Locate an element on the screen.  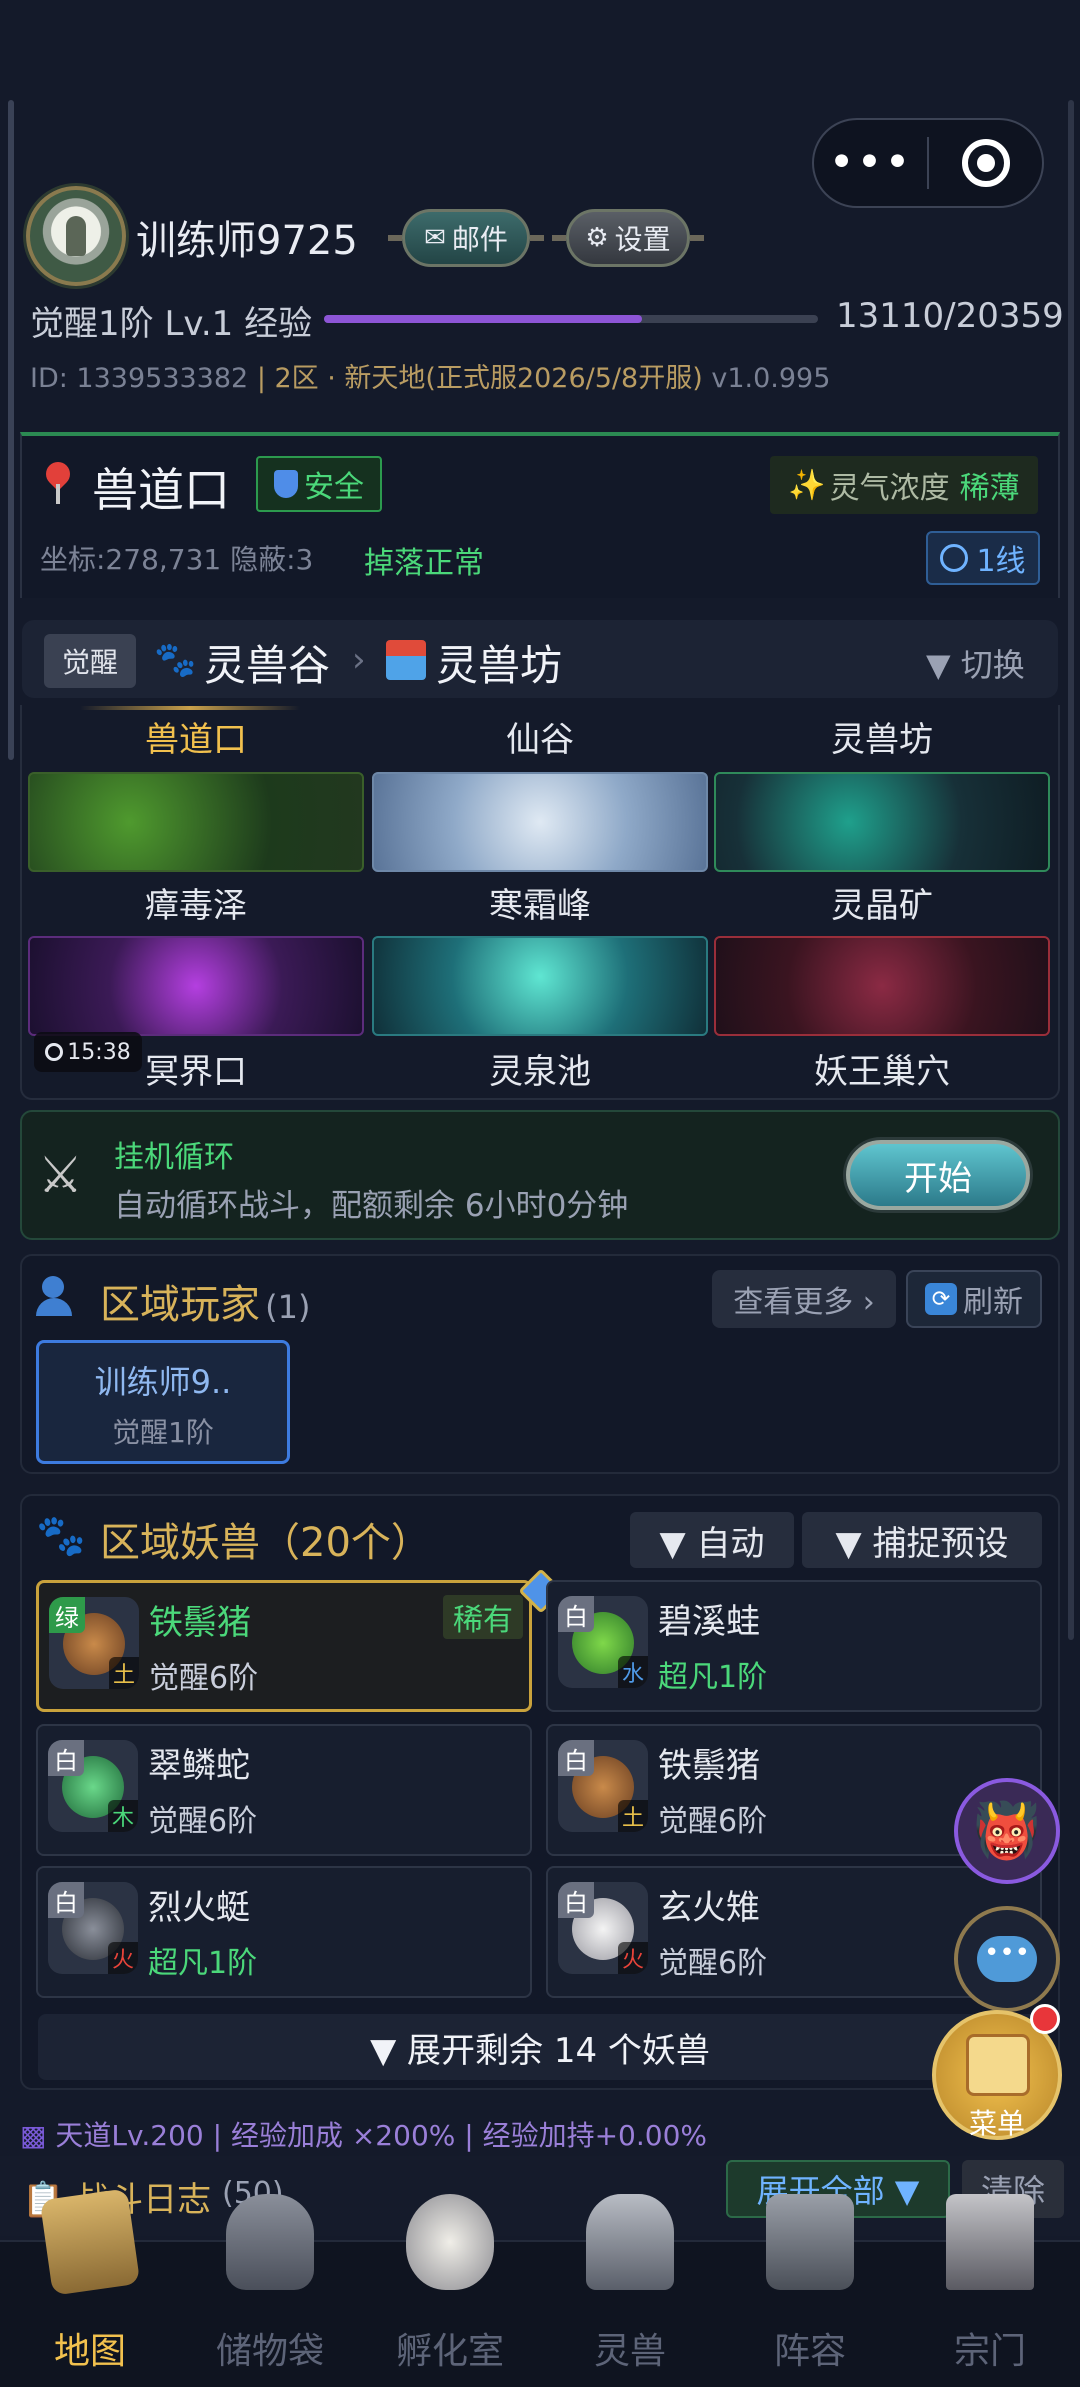
miniprogram-capsule: ••• is located at coordinates (928, 163).